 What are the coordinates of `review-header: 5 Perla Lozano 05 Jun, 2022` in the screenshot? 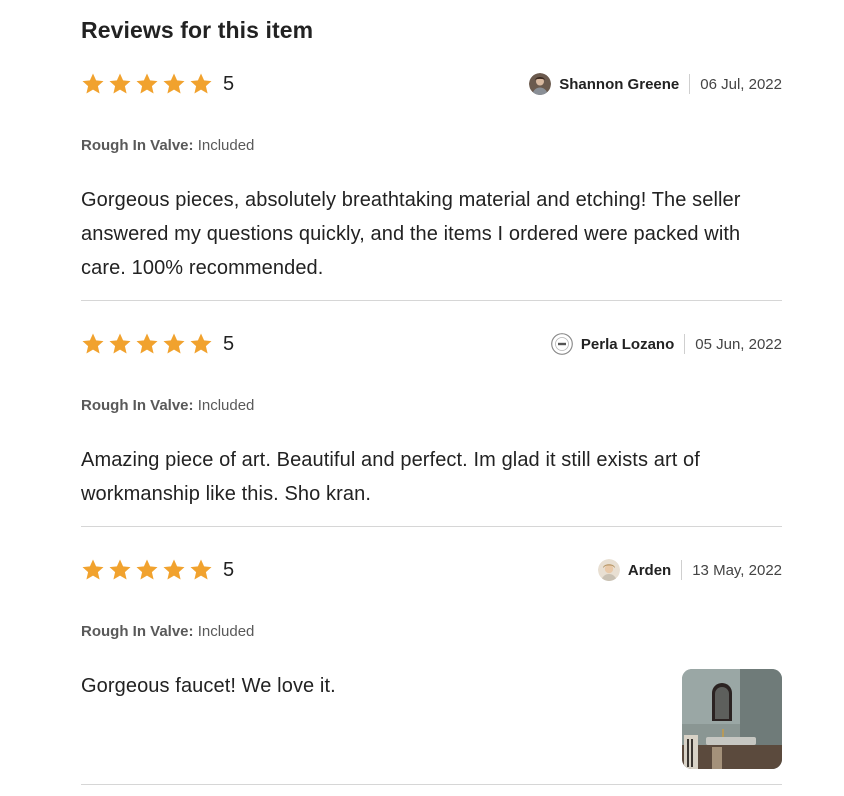 It's located at (431, 344).